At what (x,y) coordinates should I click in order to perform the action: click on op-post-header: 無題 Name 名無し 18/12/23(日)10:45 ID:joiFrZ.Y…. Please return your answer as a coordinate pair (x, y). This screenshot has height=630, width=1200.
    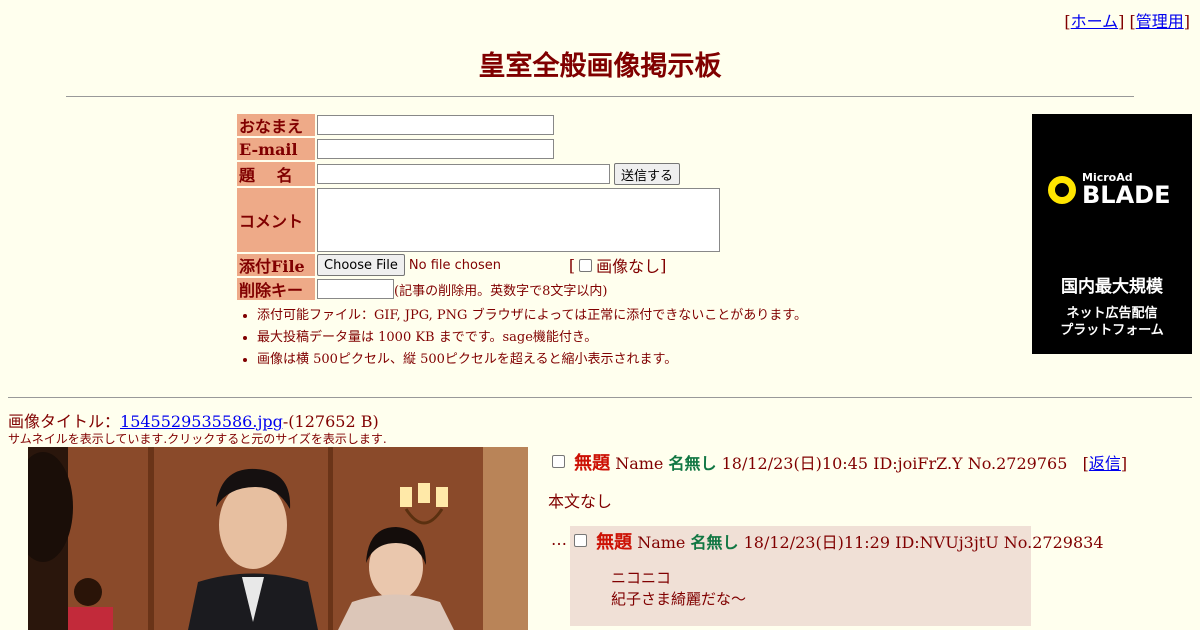
    Looking at the image, I should click on (839, 462).